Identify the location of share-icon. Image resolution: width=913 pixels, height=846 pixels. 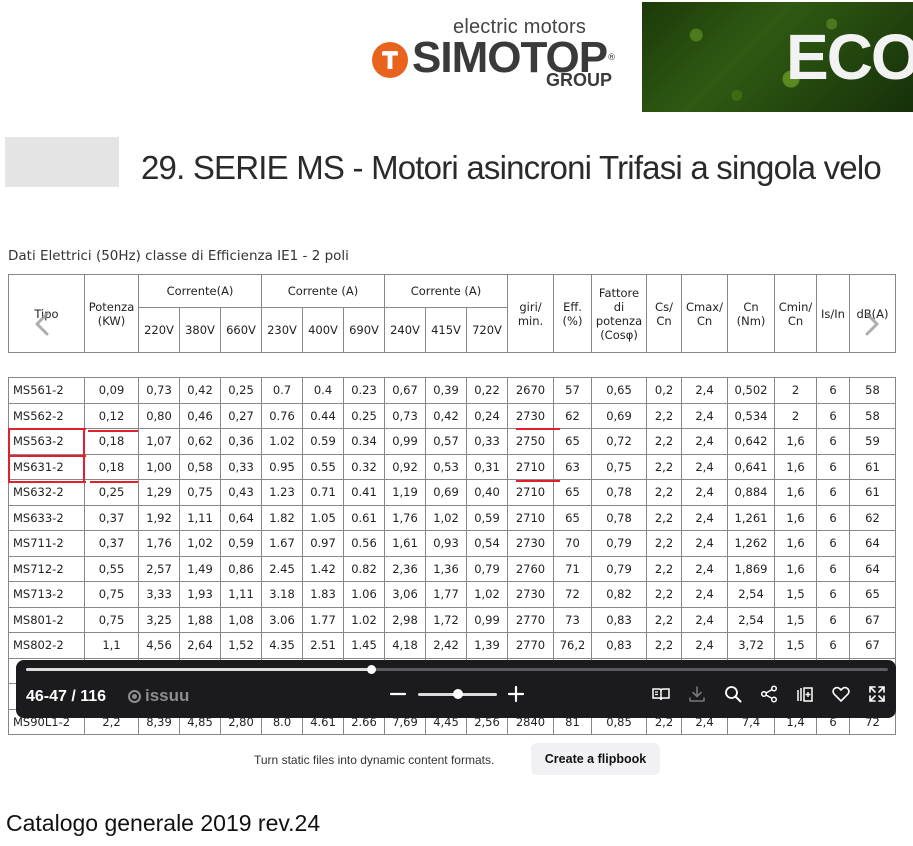
(769, 694).